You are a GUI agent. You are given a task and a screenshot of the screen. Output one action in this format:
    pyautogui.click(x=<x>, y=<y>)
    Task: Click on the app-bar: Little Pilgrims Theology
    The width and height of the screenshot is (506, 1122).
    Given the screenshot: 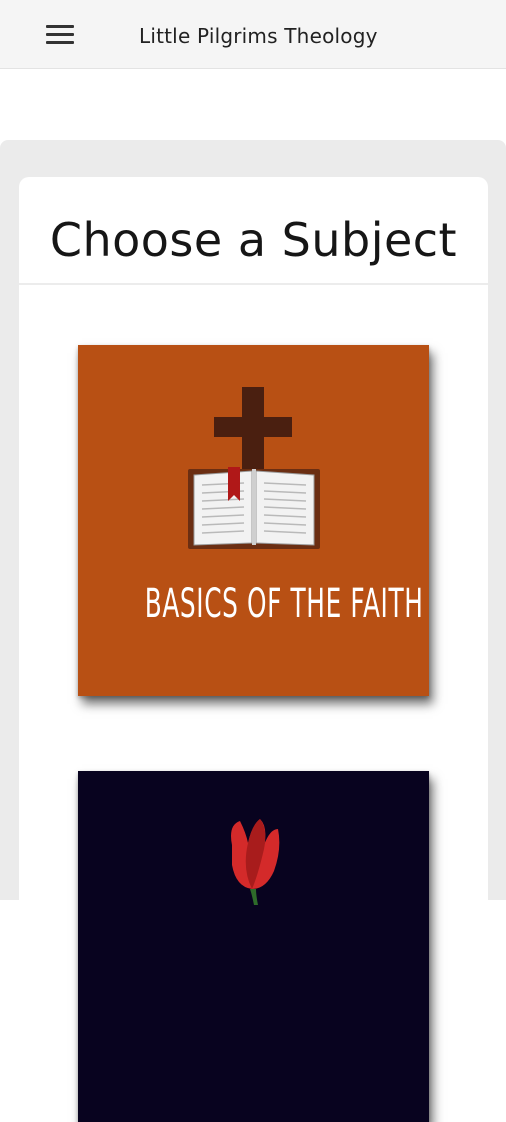 What is the action you would take?
    pyautogui.click(x=253, y=34)
    